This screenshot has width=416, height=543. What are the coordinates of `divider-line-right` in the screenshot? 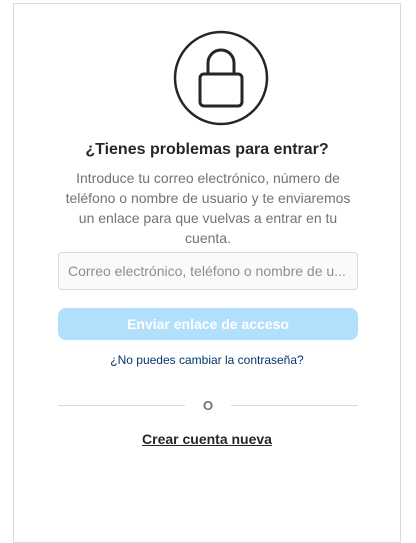 It's located at (294, 405).